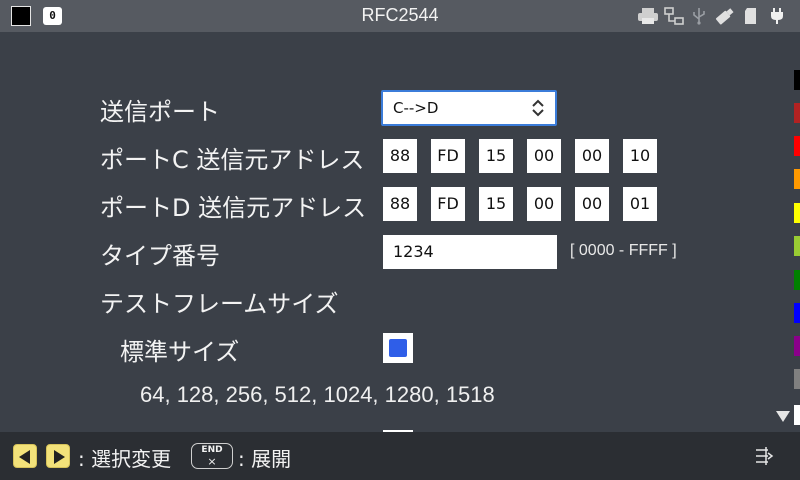  Describe the element at coordinates (797, 246) in the screenshot. I see `palette-swatch-light-green` at that location.